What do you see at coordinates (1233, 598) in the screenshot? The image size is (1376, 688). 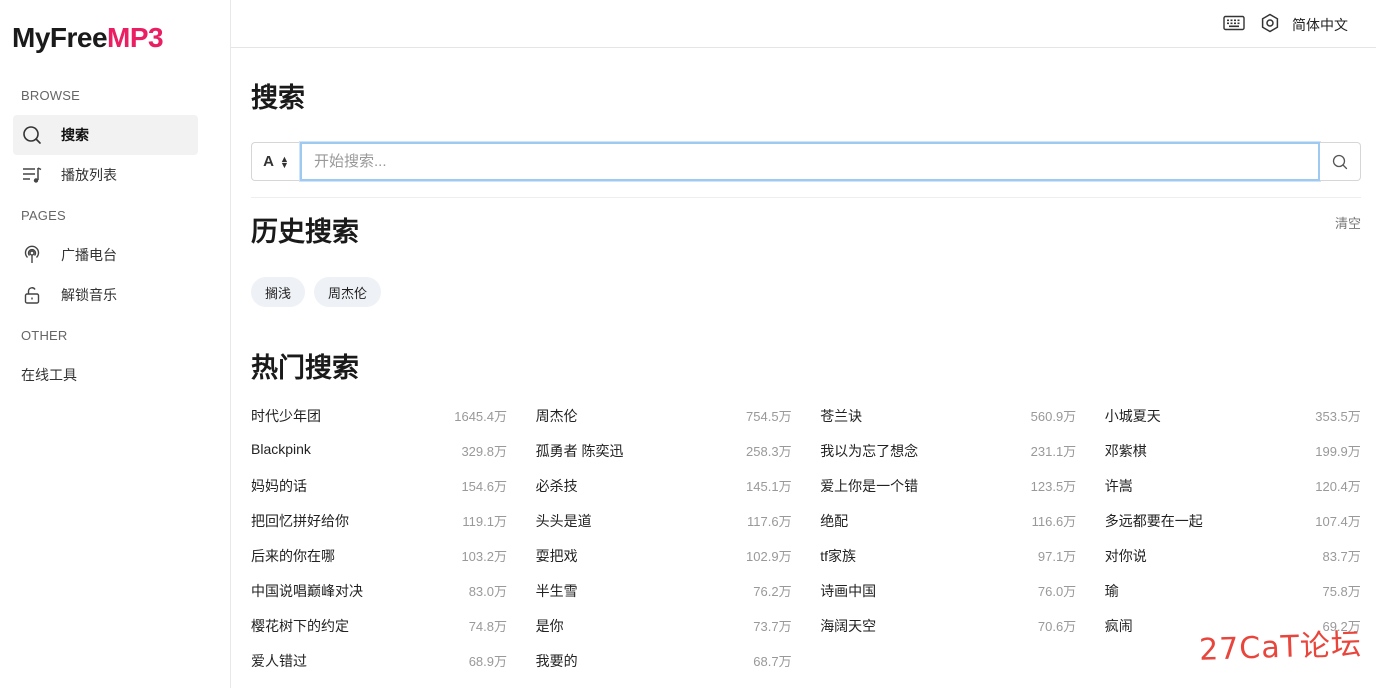 I see `hot-search-item: 瑜 75.8万` at bounding box center [1233, 598].